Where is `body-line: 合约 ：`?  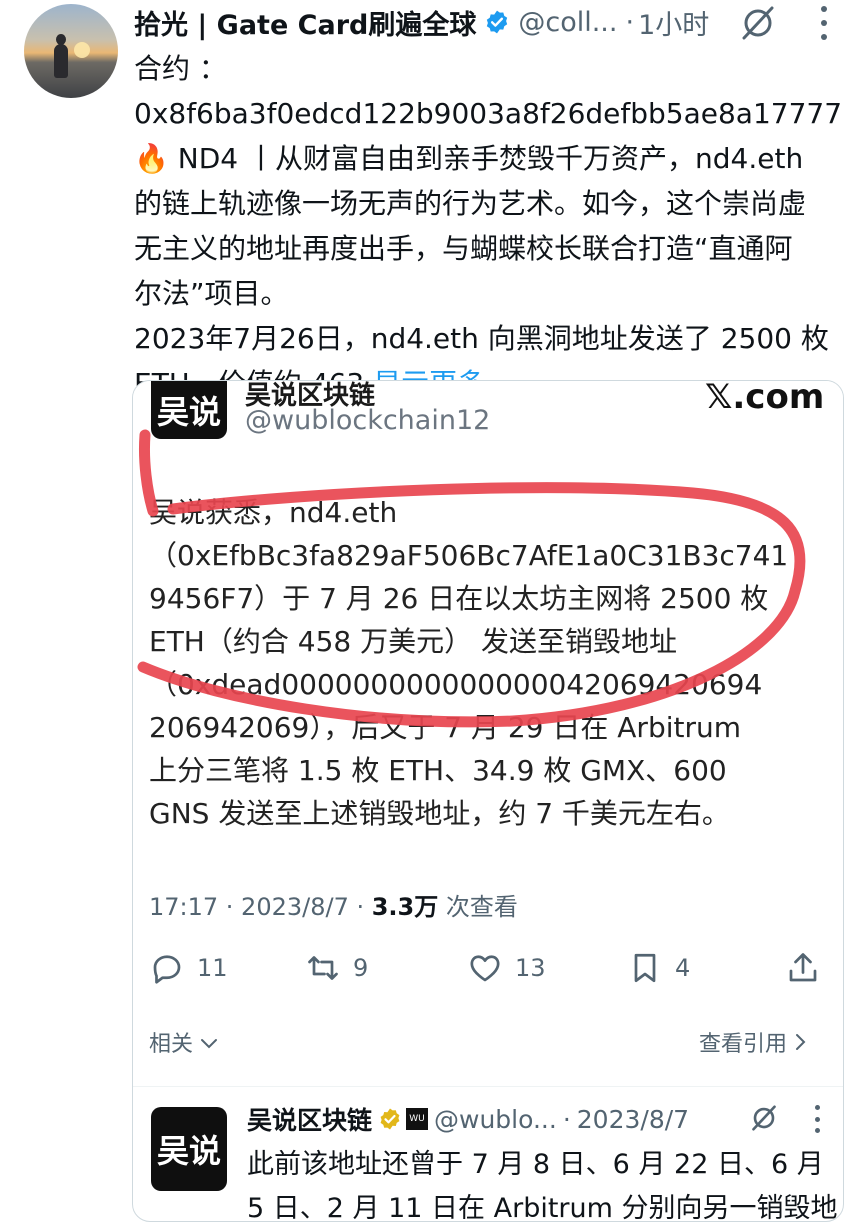
body-line: 合约 ： is located at coordinates (180, 68).